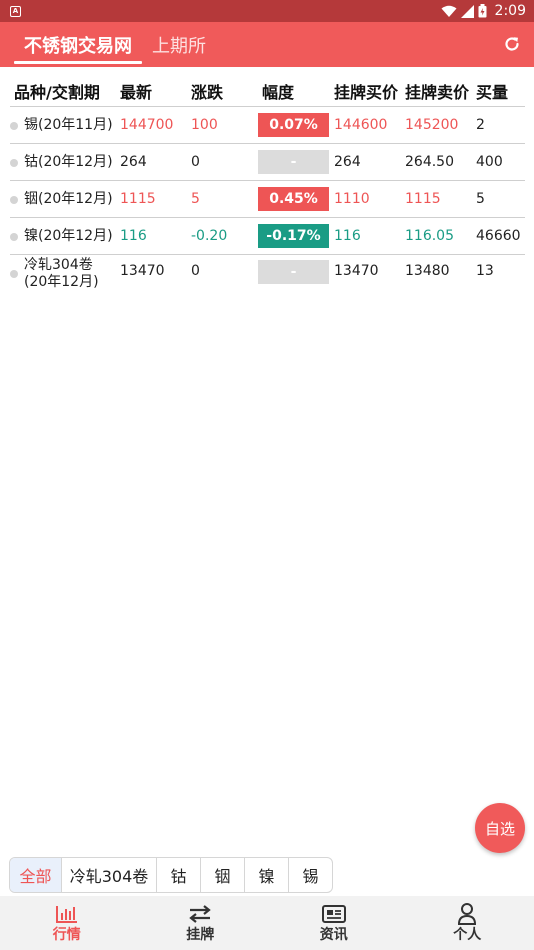 This screenshot has width=534, height=950. Describe the element at coordinates (347, 236) in the screenshot. I see `row-bid: 116` at that location.